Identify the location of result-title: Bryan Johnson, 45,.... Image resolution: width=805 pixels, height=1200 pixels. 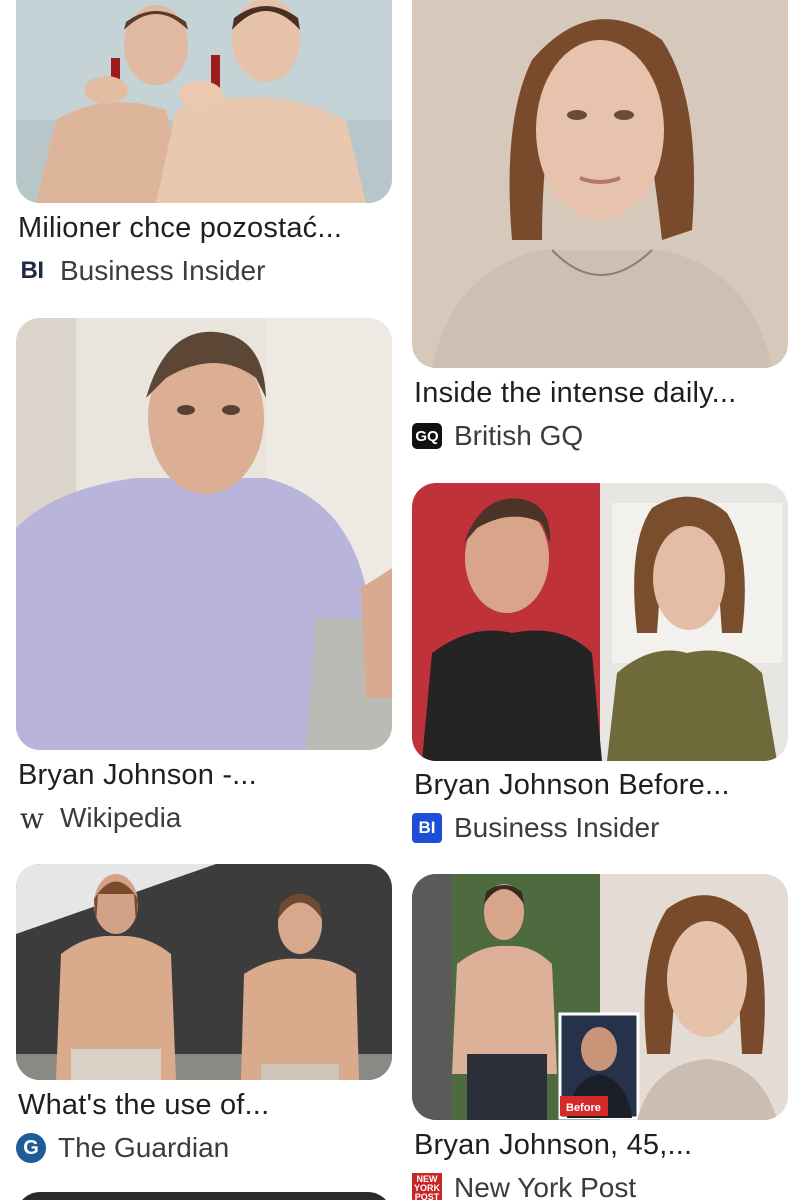
(553, 1145).